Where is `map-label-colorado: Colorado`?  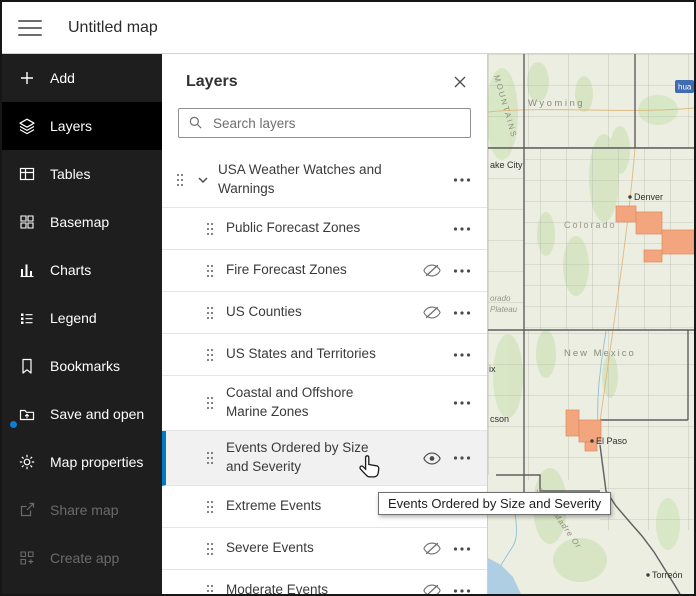 map-label-colorado: Colorado is located at coordinates (590, 225).